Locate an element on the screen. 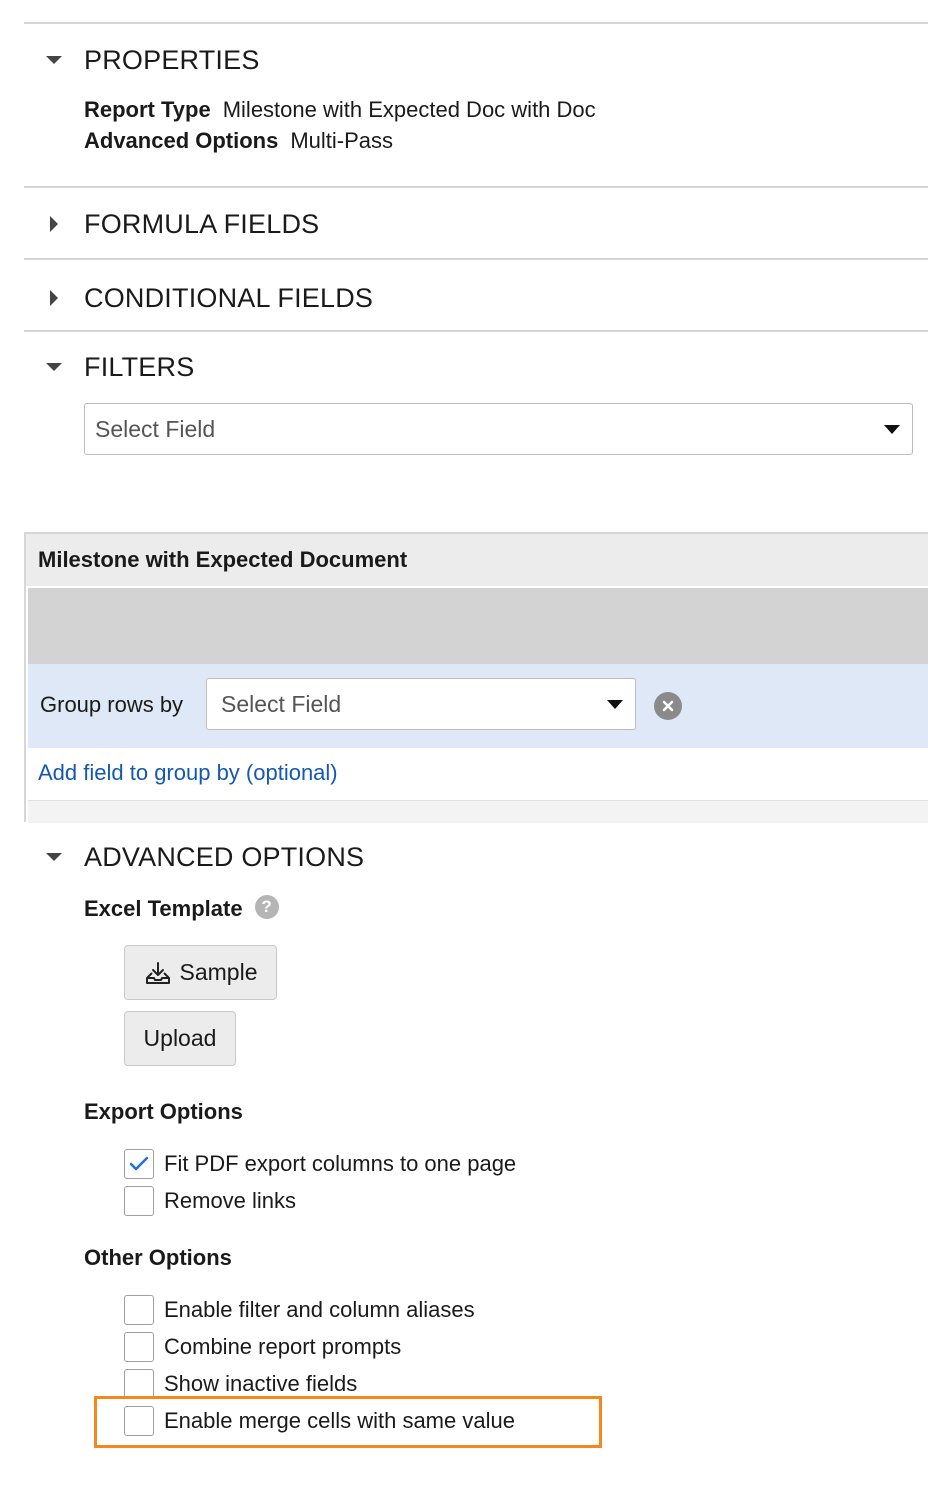 Image resolution: width=928 pixels, height=1488 pixels. report-panel-title: Milestone with Expected Document is located at coordinates (223, 559).